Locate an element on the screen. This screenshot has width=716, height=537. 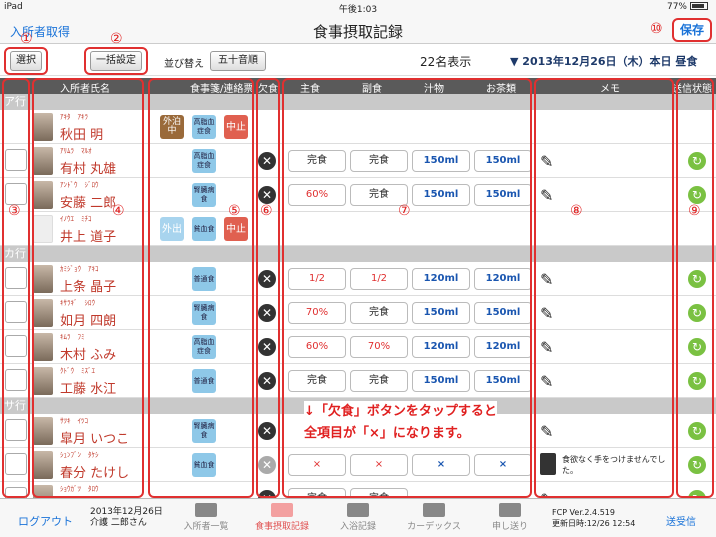
people-icon is located at coordinates (206, 510).